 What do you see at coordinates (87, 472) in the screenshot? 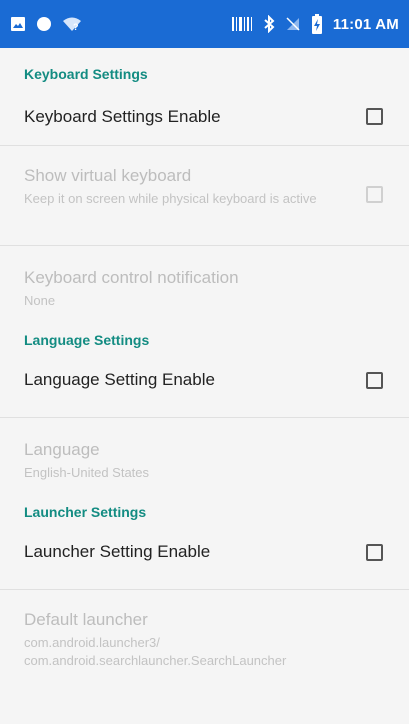
I see `language-summary: English-United States` at bounding box center [87, 472].